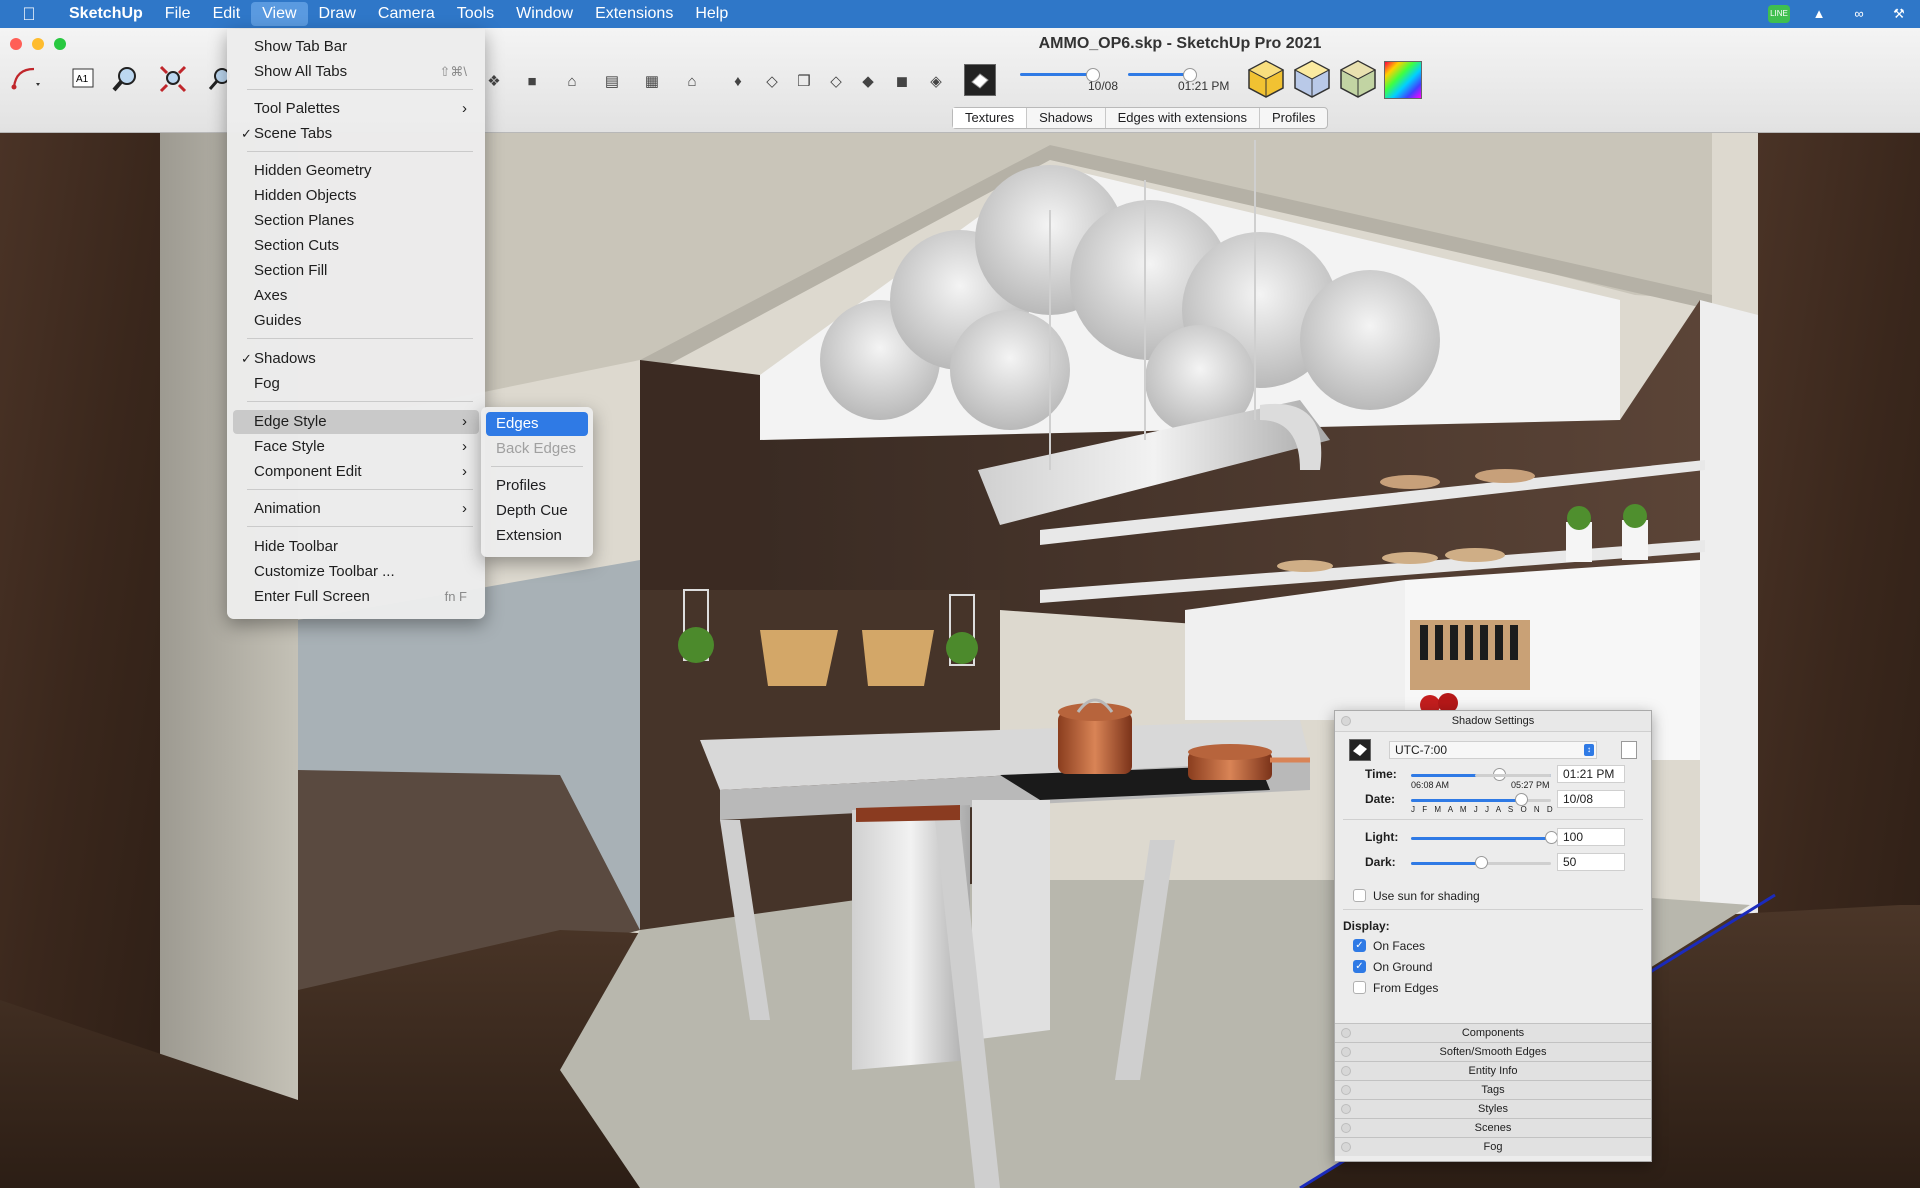  What do you see at coordinates (356, 196) in the screenshot?
I see `menu-item-hidden-objects: Hidden Objects` at bounding box center [356, 196].